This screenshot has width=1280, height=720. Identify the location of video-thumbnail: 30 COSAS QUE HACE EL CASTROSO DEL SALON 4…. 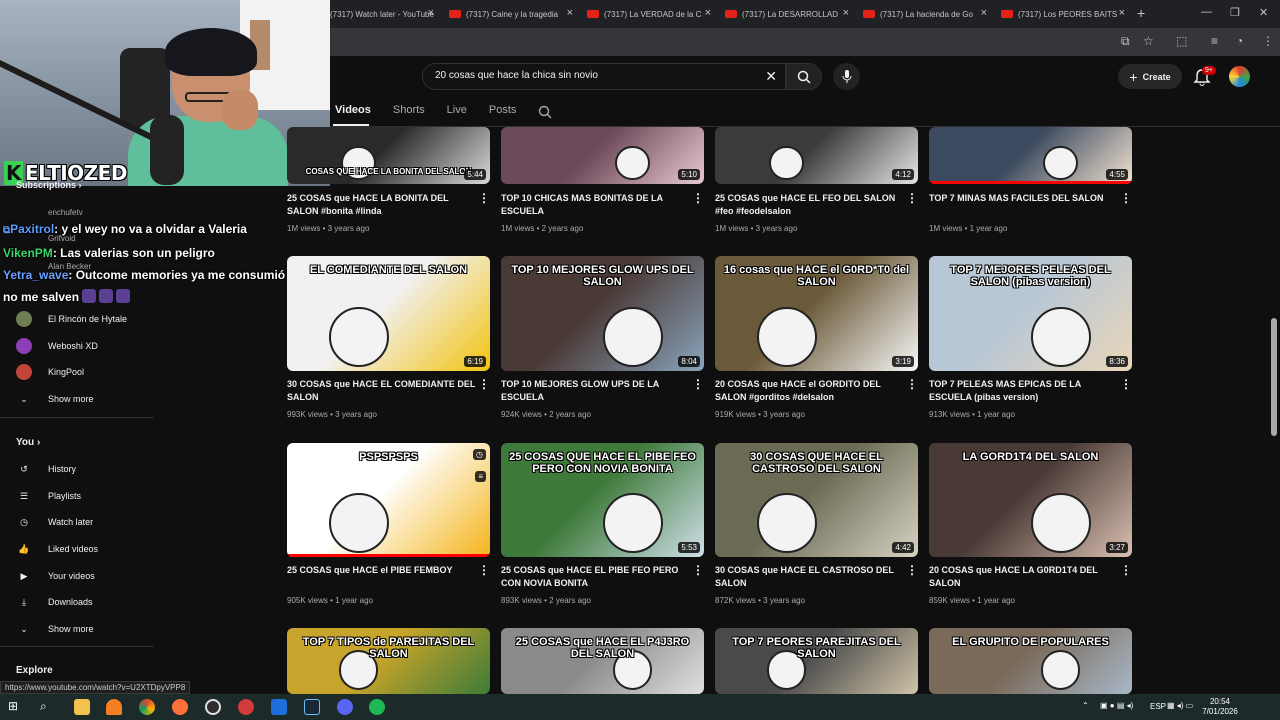
(816, 500).